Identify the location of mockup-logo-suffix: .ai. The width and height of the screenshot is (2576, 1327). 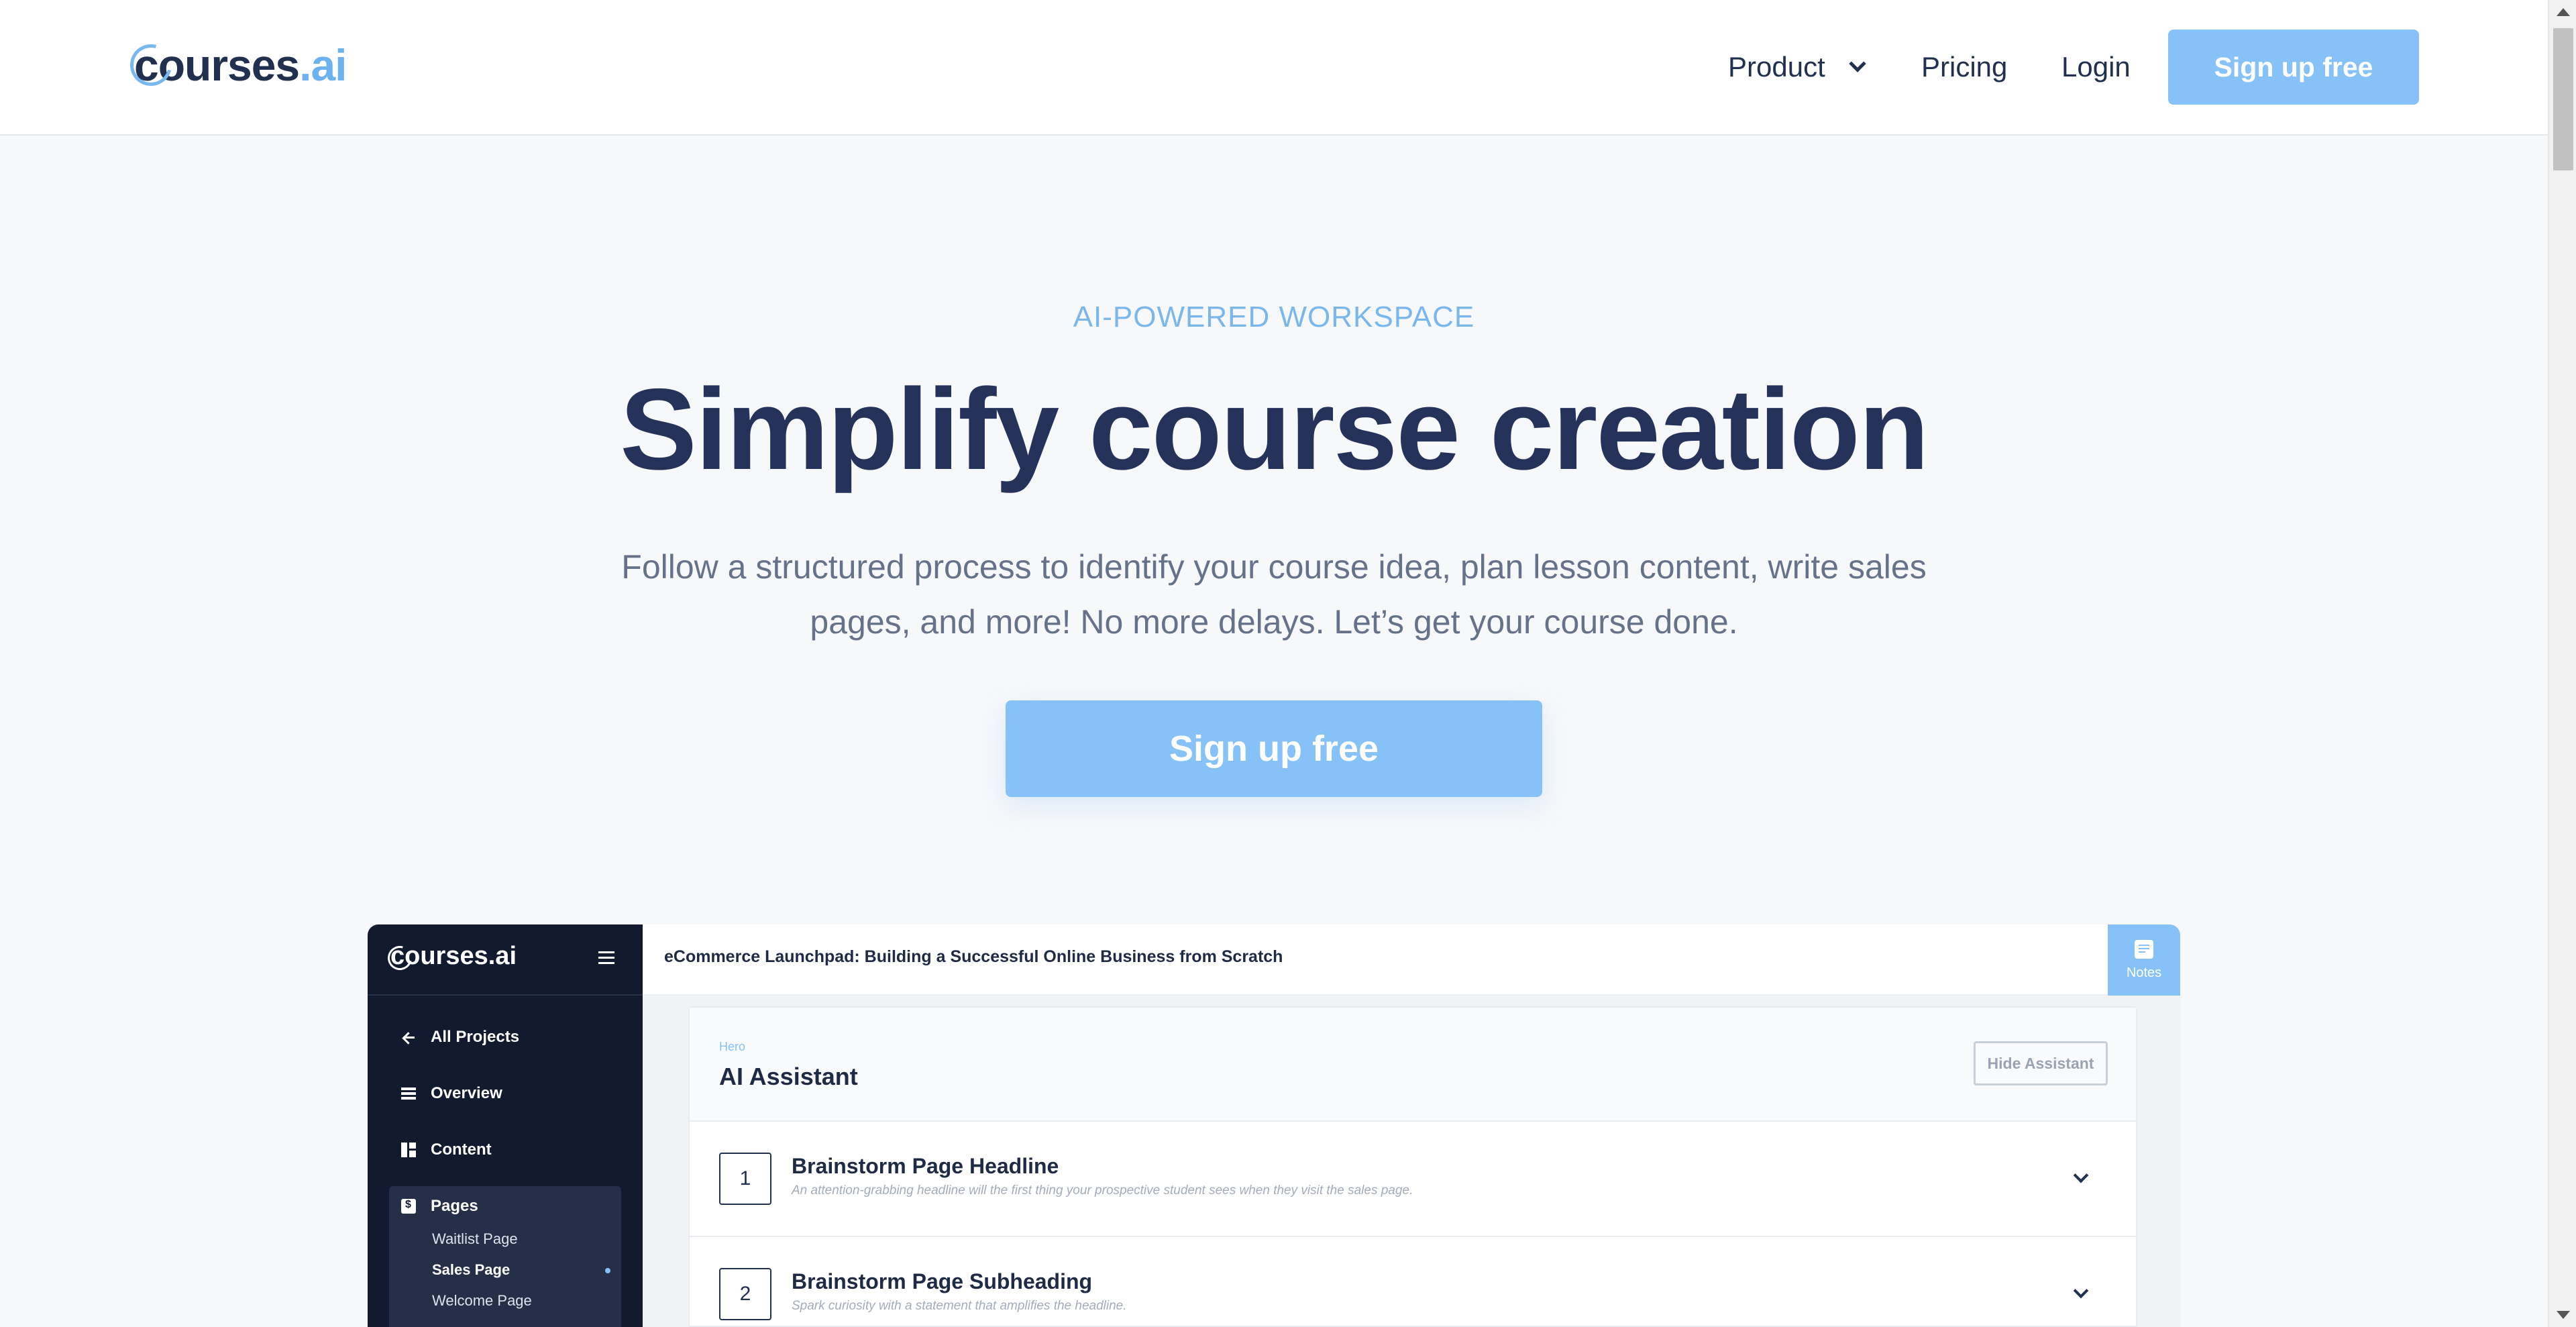
(502, 956).